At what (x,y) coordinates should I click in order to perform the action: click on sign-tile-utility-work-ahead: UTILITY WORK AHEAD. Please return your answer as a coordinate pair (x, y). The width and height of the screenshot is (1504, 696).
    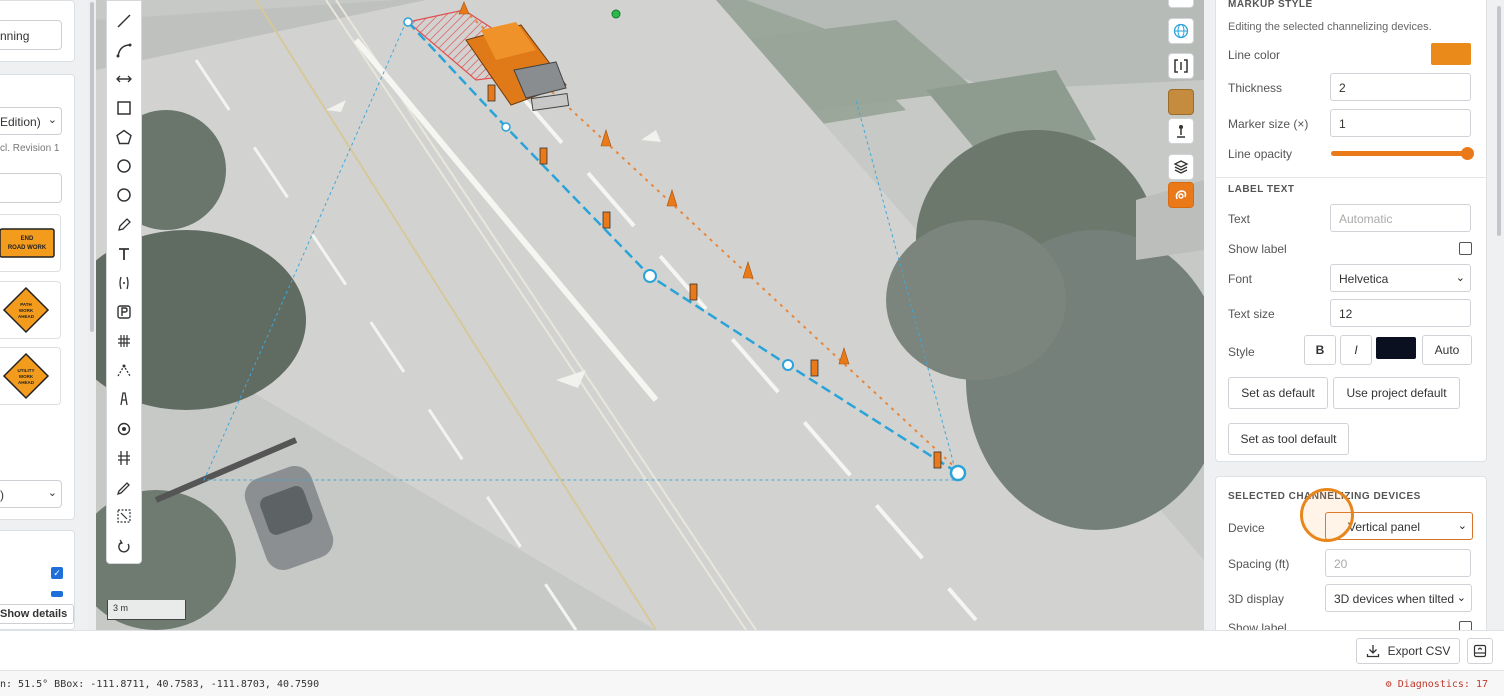
    Looking at the image, I should click on (30, 376).